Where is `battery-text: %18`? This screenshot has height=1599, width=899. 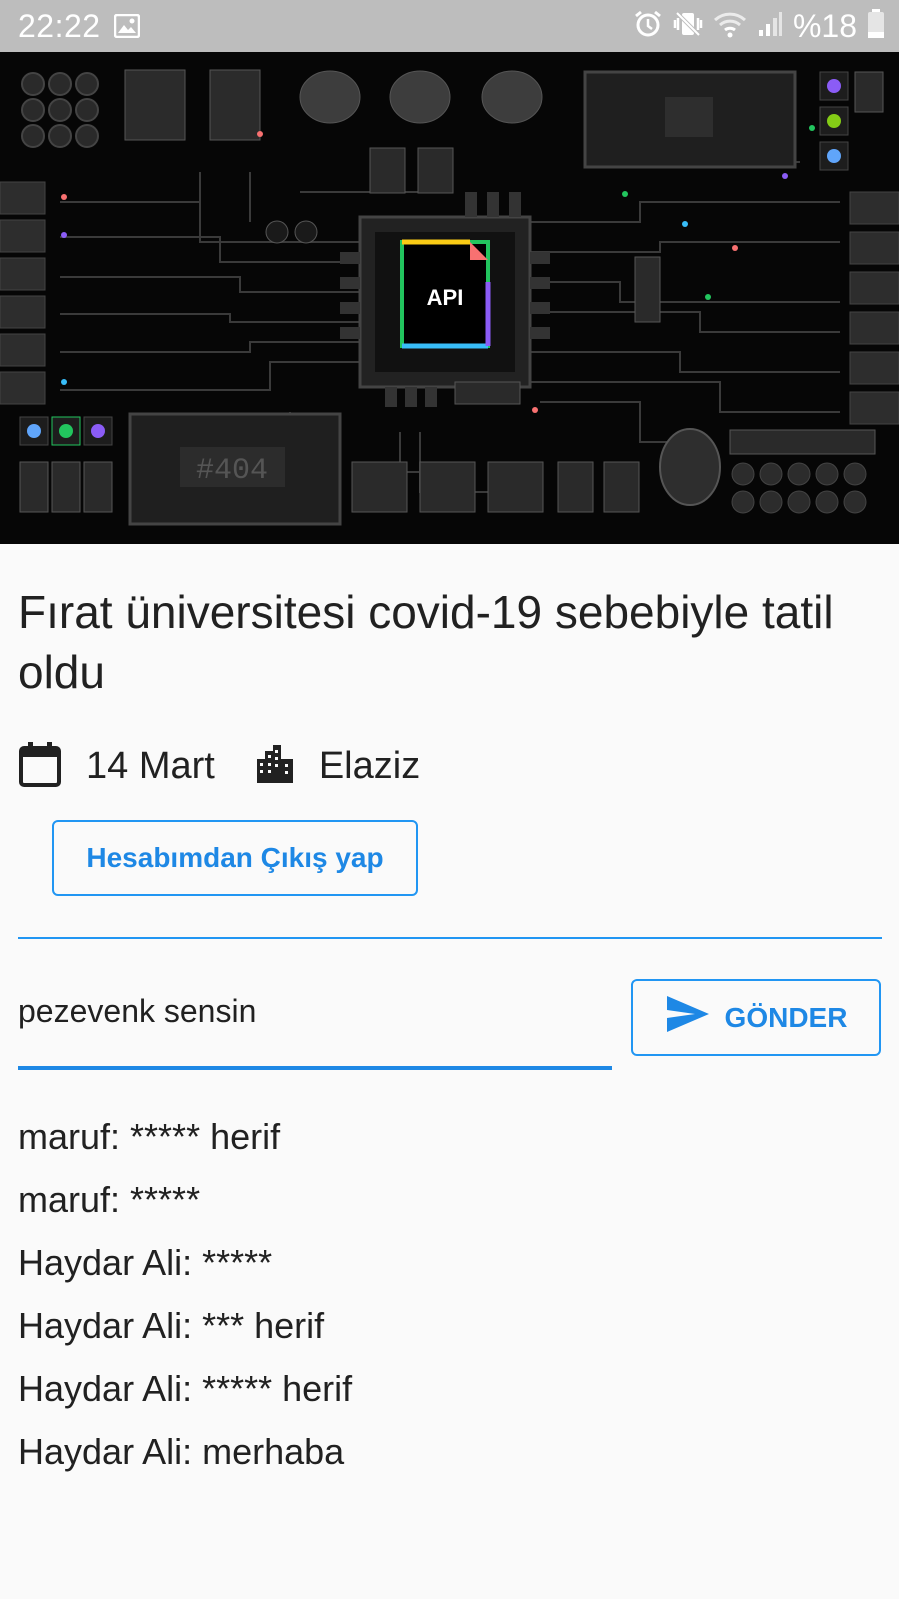 battery-text: %18 is located at coordinates (824, 26).